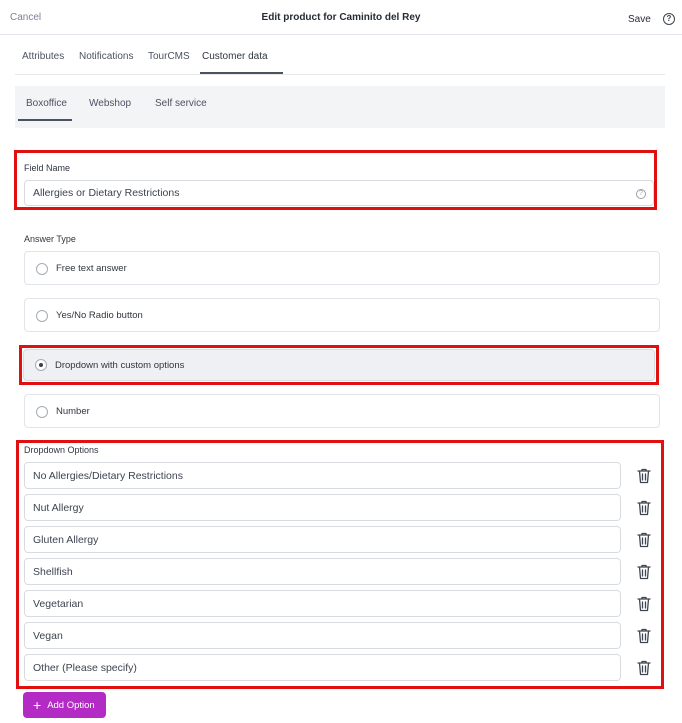 Image resolution: width=682 pixels, height=723 pixels. I want to click on dropdown-option-value: Gluten Allergy, so click(66, 539).